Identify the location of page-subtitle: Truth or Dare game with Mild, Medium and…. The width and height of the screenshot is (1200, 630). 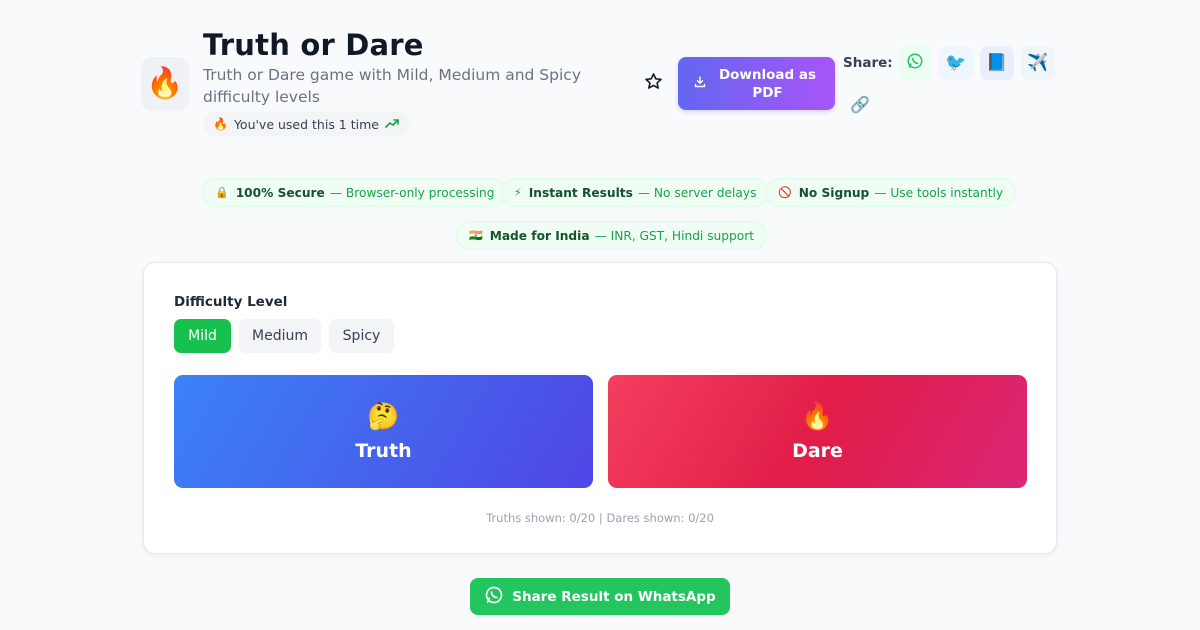
(392, 86).